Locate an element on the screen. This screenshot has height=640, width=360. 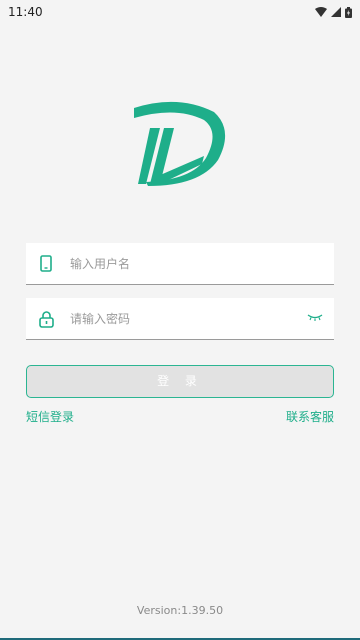
battery-icon is located at coordinates (348, 12).